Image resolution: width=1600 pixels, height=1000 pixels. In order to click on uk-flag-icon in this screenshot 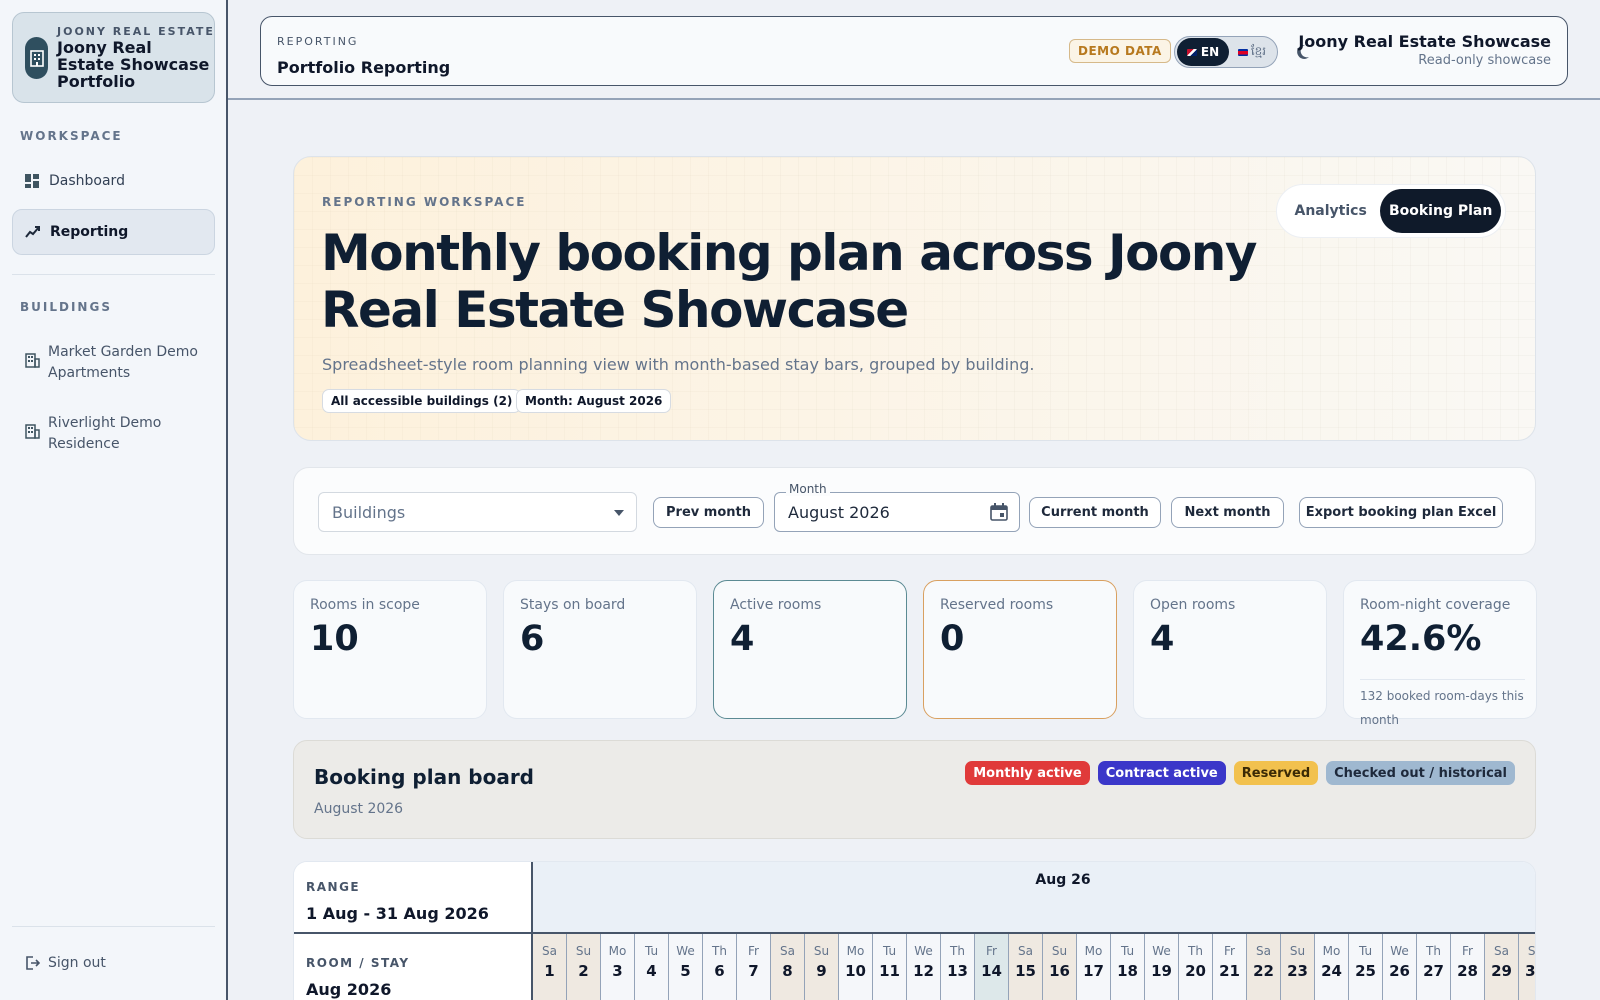, I will do `click(1191, 52)`.